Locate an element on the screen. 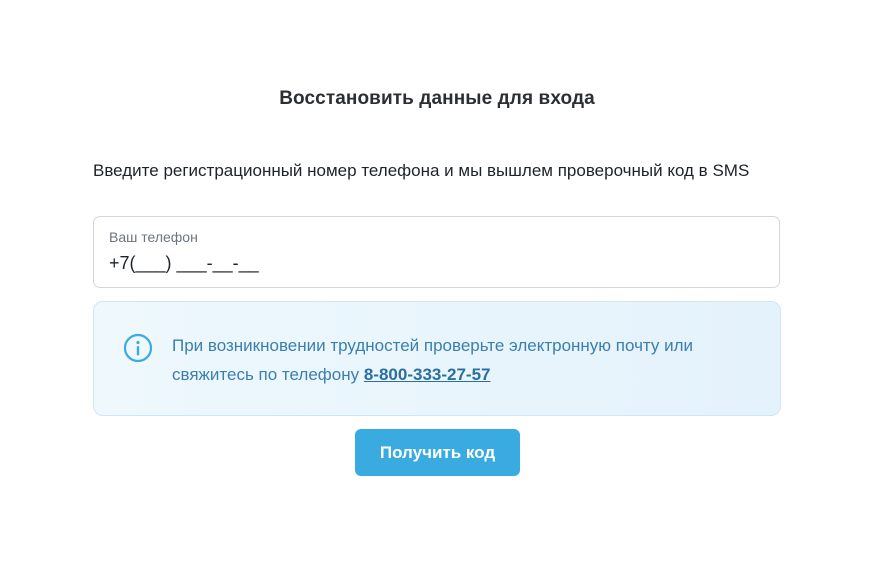  phone-input is located at coordinates (409, 263).